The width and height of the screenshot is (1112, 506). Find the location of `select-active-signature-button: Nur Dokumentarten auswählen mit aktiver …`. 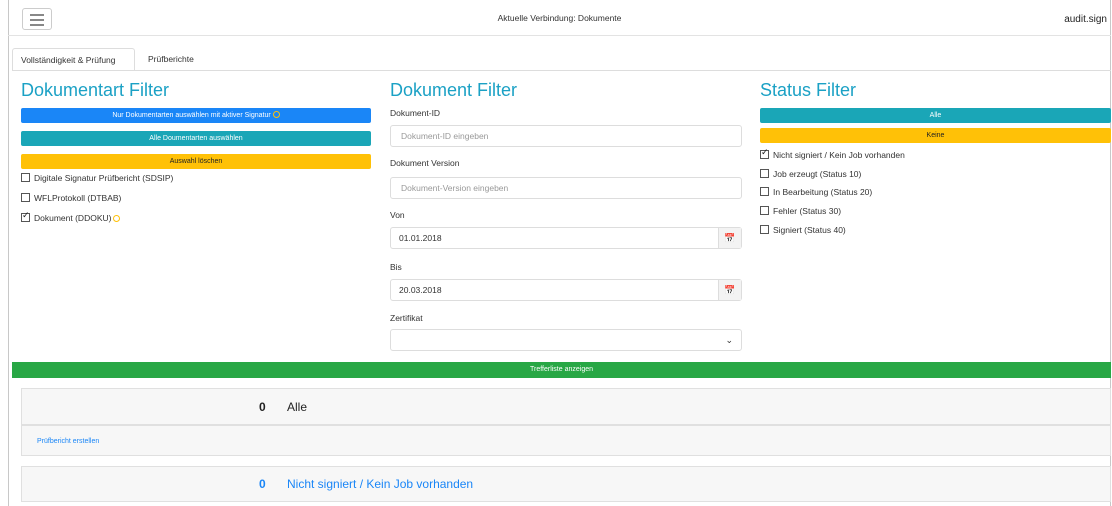

select-active-signature-button: Nur Dokumentarten auswählen mit aktiver … is located at coordinates (196, 115).